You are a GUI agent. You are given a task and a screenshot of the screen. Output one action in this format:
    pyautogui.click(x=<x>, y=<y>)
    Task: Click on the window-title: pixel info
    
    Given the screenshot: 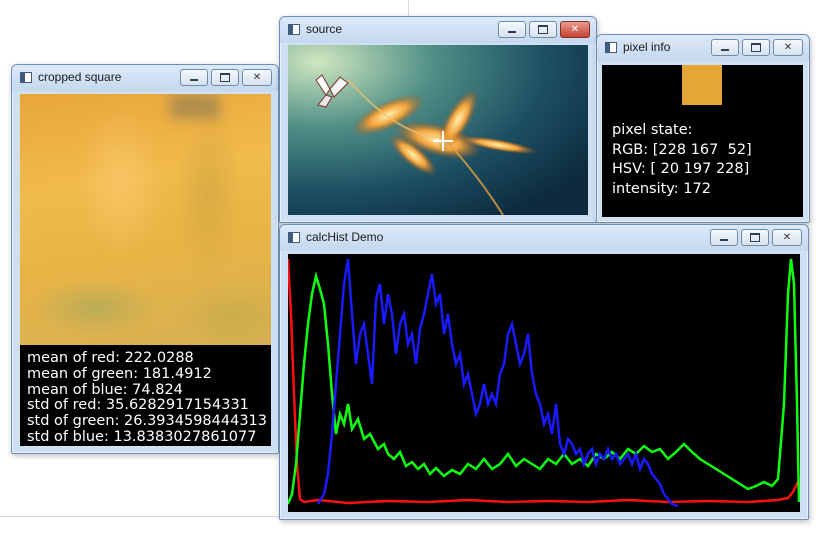 What is the action you would take?
    pyautogui.click(x=647, y=47)
    